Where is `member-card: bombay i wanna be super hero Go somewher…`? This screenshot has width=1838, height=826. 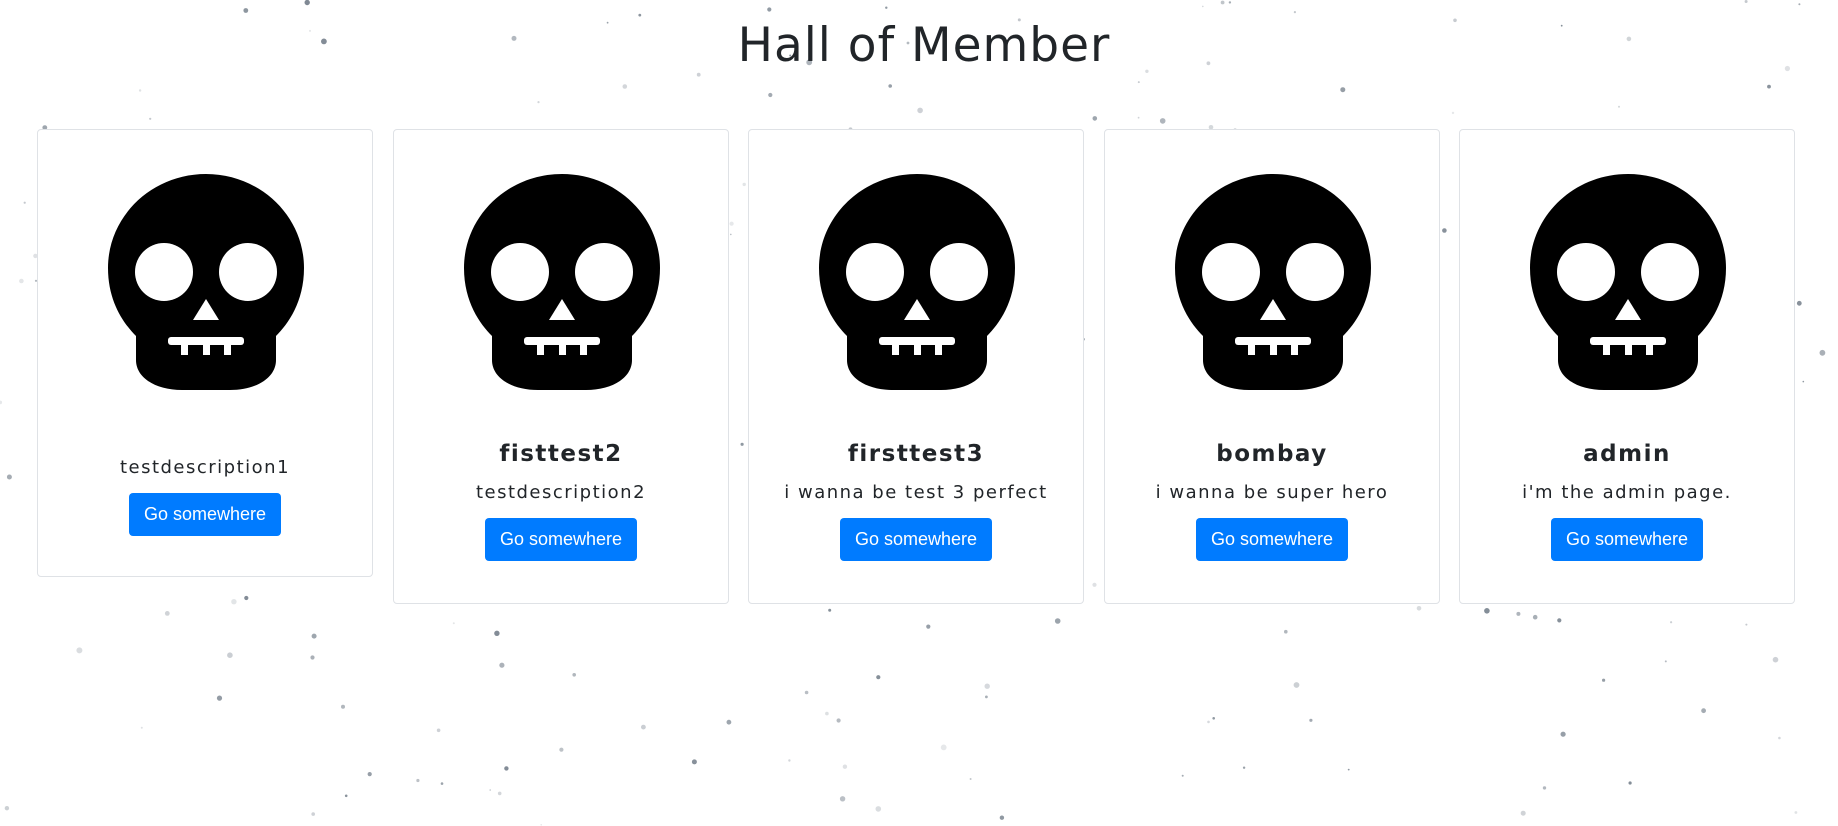 member-card: bombay i wanna be super hero Go somewher… is located at coordinates (1272, 366).